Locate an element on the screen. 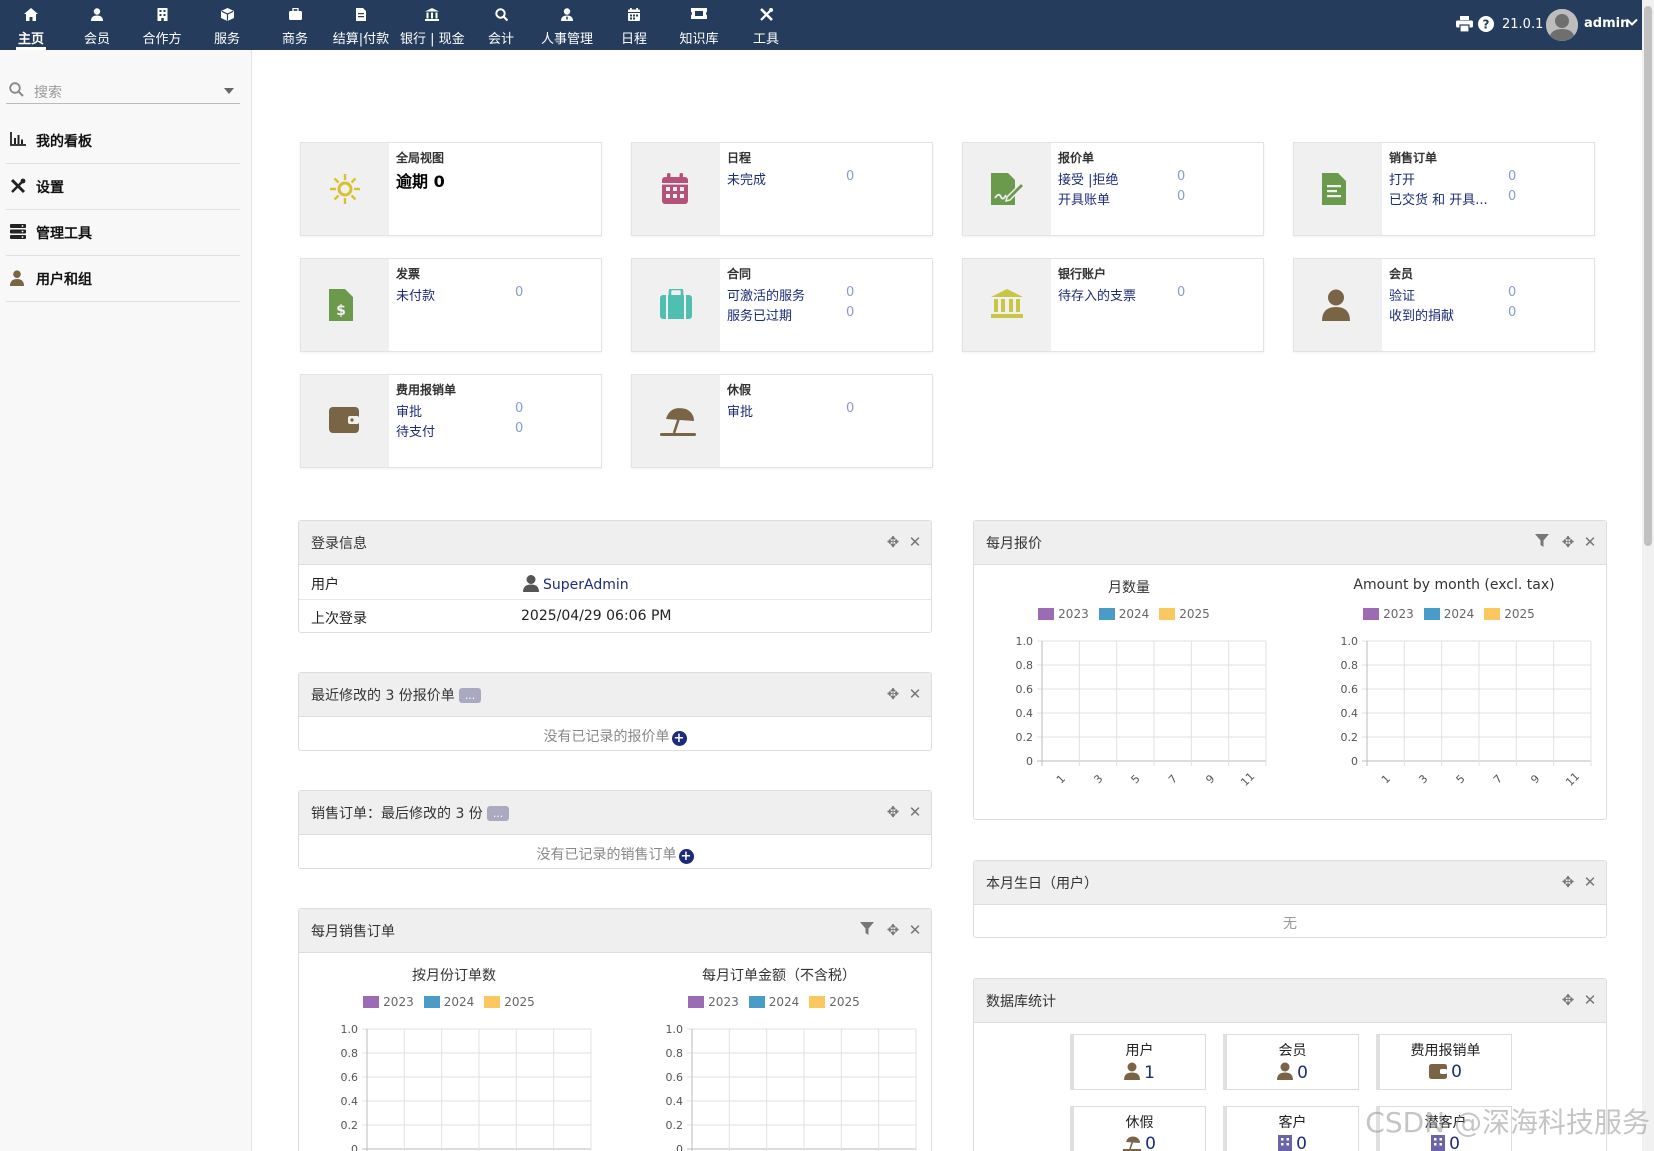 This screenshot has height=1151, width=1654. box-link: 未完成 is located at coordinates (746, 178).